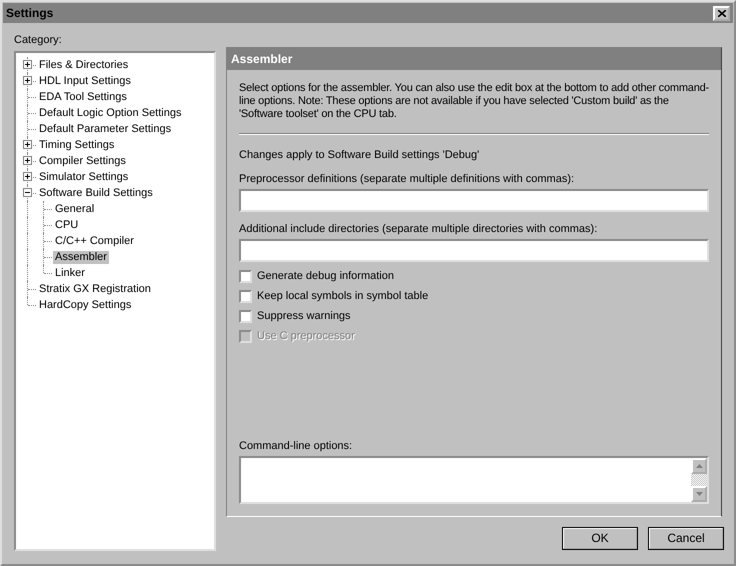 This screenshot has width=736, height=566. What do you see at coordinates (474, 480) in the screenshot?
I see `command-line-field` at bounding box center [474, 480].